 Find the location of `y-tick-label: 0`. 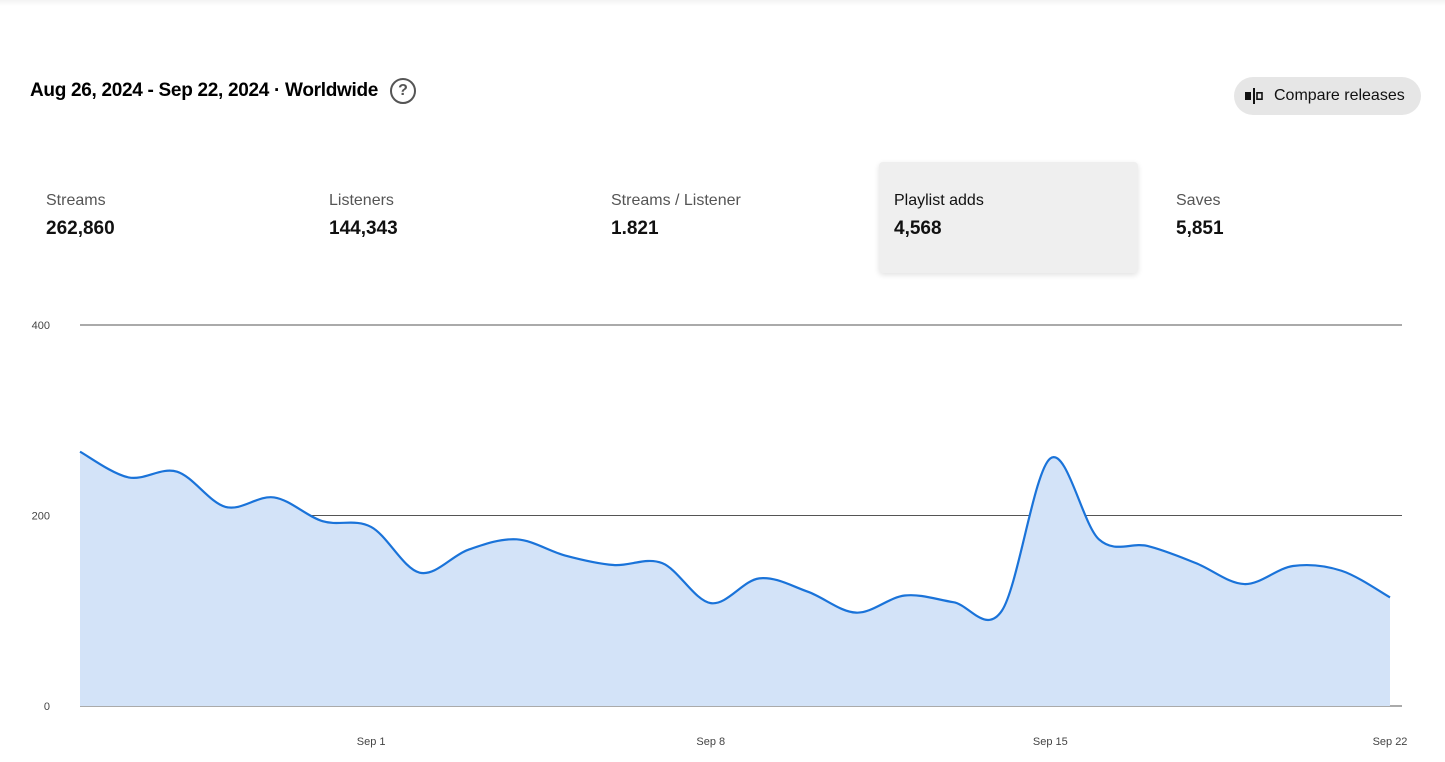

y-tick-label: 0 is located at coordinates (47, 707).